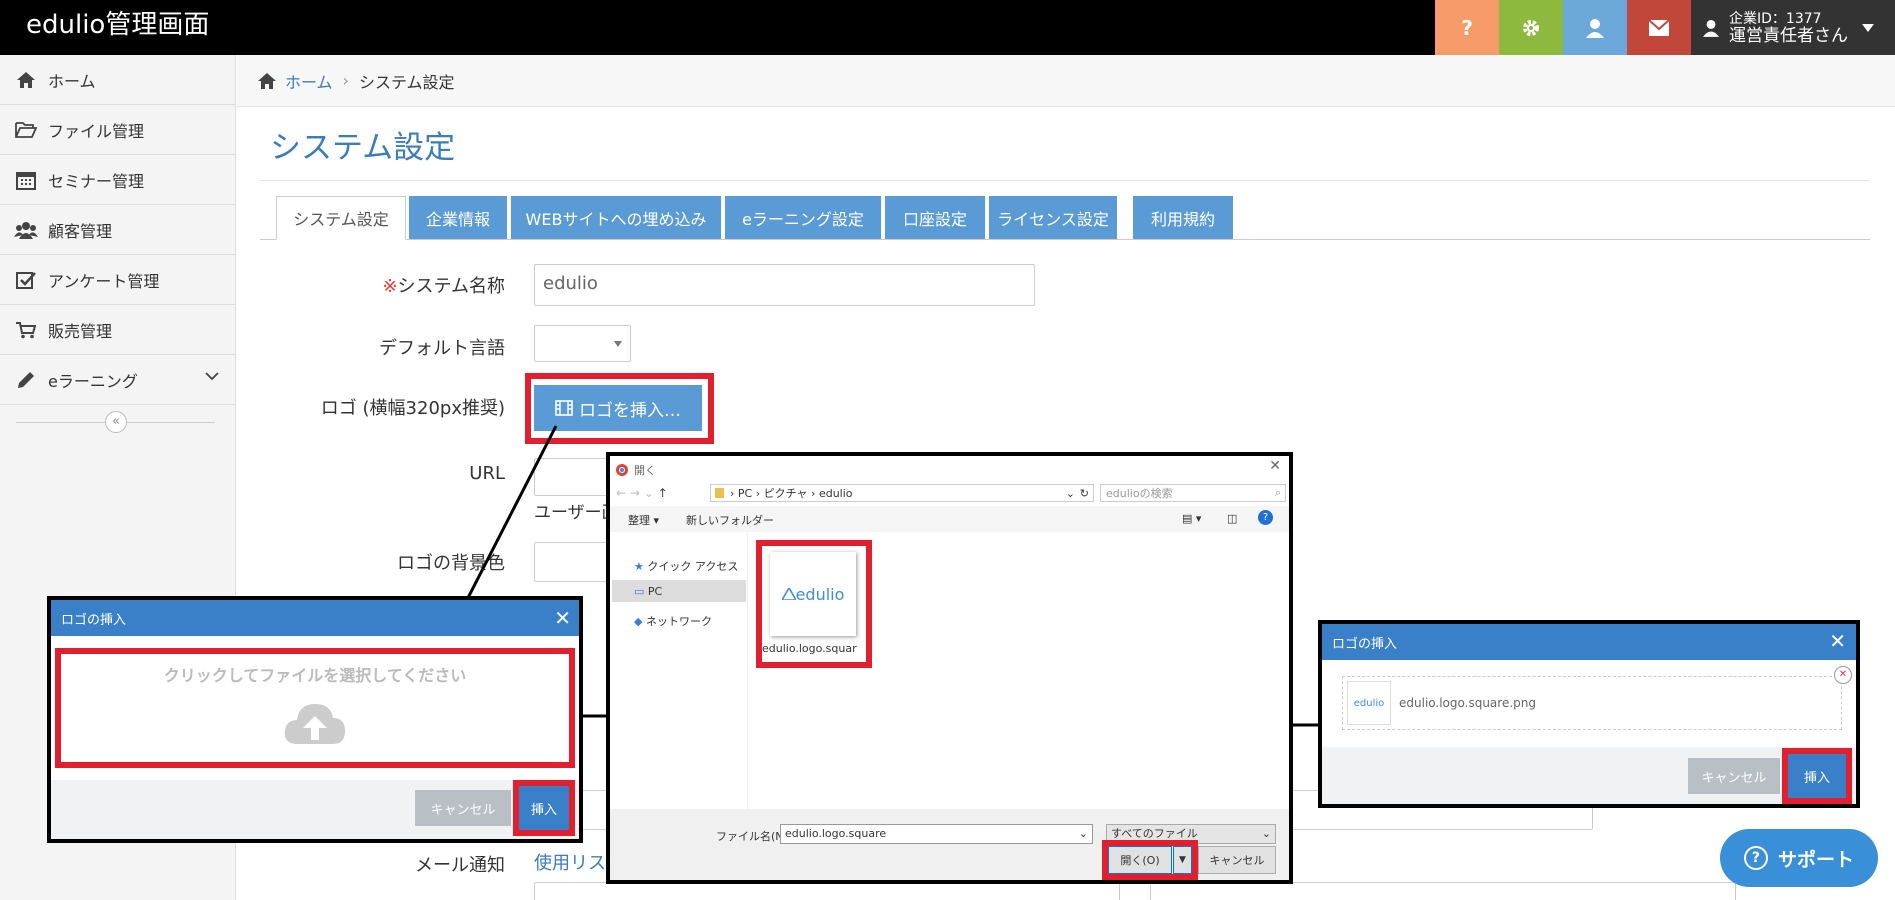 The height and width of the screenshot is (900, 1895). I want to click on edulio-logo-icon, so click(788, 594).